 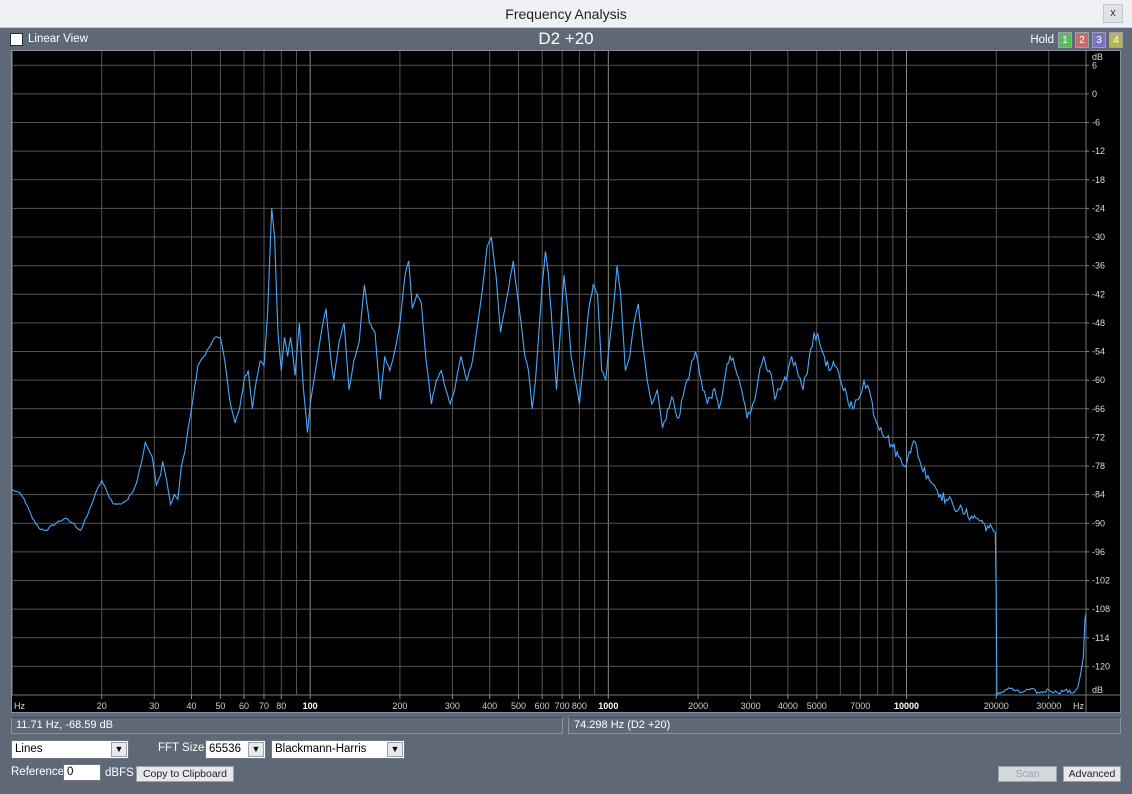 I want to click on reference-input: 0, so click(x=82, y=772).